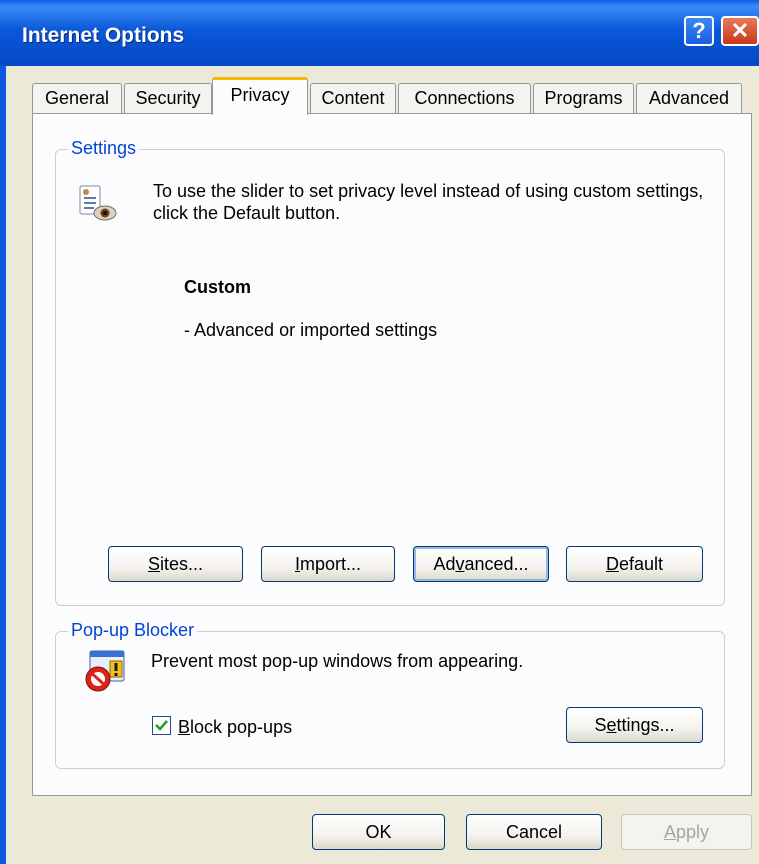  Describe the element at coordinates (104, 148) in the screenshot. I see `settings-group-title: Settings` at that location.